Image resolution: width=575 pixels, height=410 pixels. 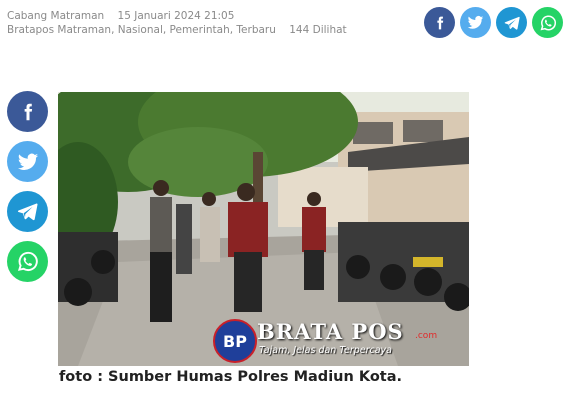 I want to click on meta-date: 15 Januari 2024 21:05, so click(x=176, y=16).